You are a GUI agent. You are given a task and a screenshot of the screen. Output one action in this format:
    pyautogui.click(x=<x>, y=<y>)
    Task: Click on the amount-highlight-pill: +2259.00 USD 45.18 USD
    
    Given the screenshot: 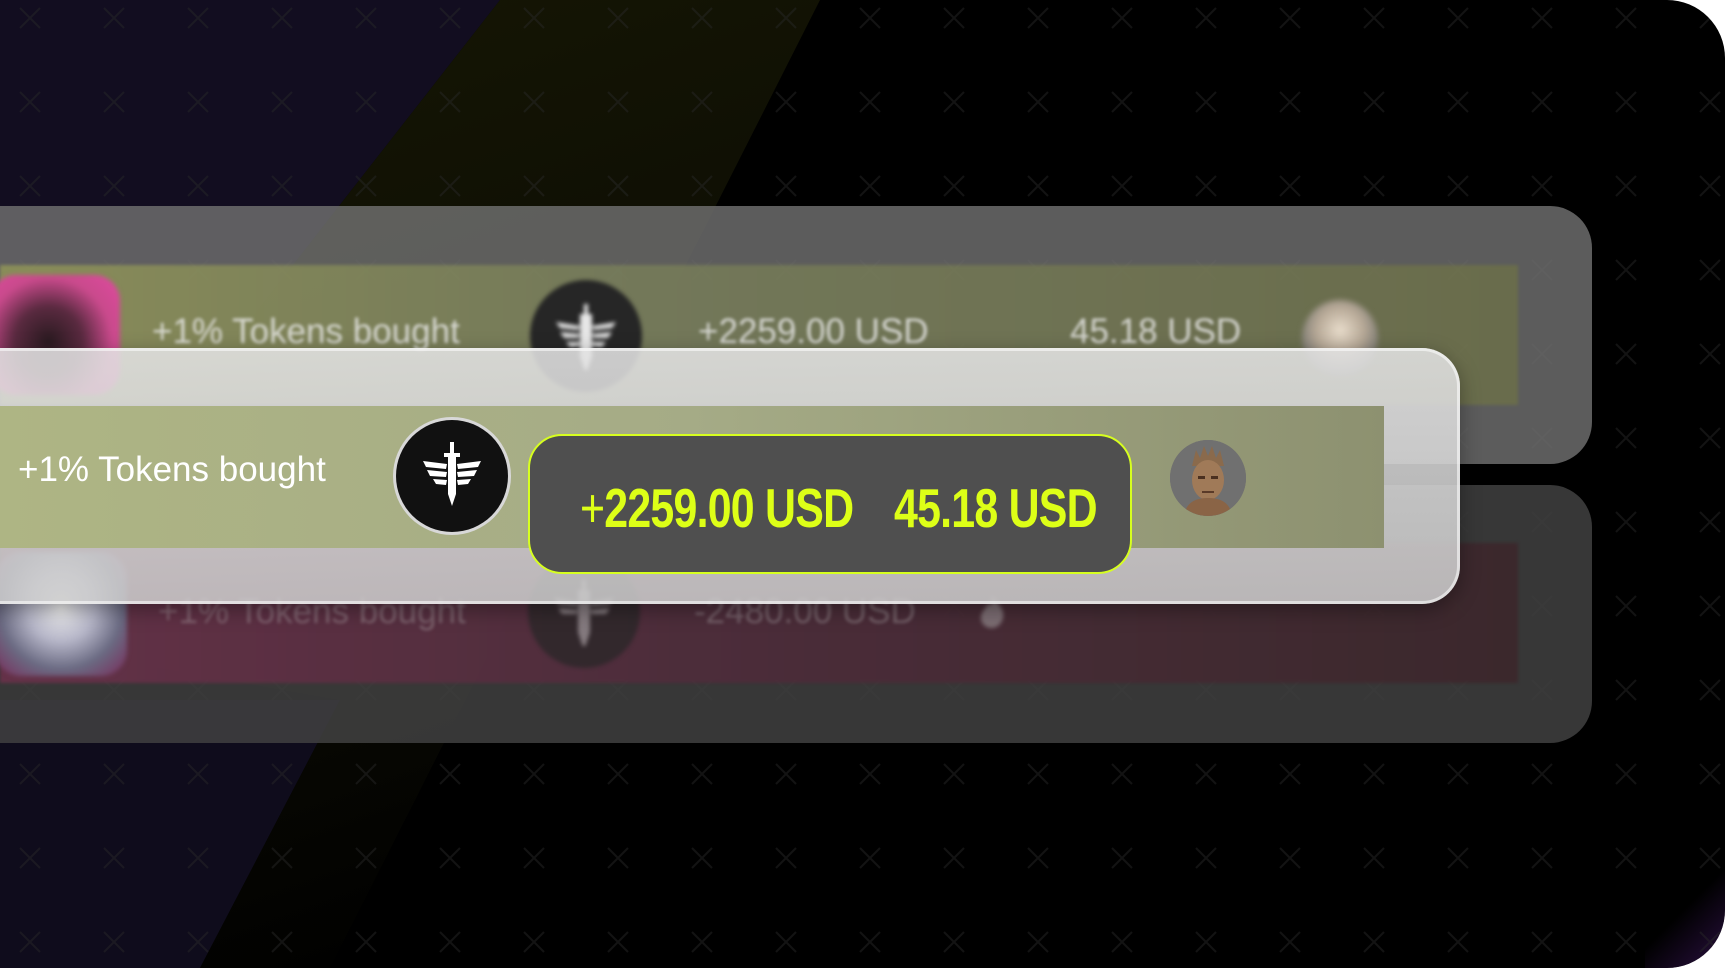 What is the action you would take?
    pyautogui.click(x=830, y=504)
    